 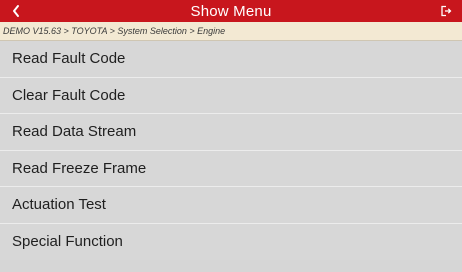 I want to click on page-title: Show Menu, so click(x=231, y=11).